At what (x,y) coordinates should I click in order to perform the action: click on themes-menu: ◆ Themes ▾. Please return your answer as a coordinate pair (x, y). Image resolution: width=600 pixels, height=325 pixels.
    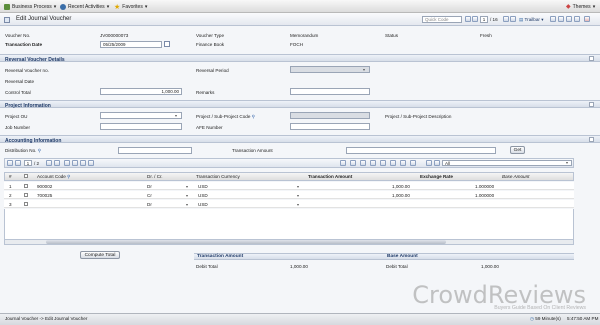
    Looking at the image, I should click on (580, 6).